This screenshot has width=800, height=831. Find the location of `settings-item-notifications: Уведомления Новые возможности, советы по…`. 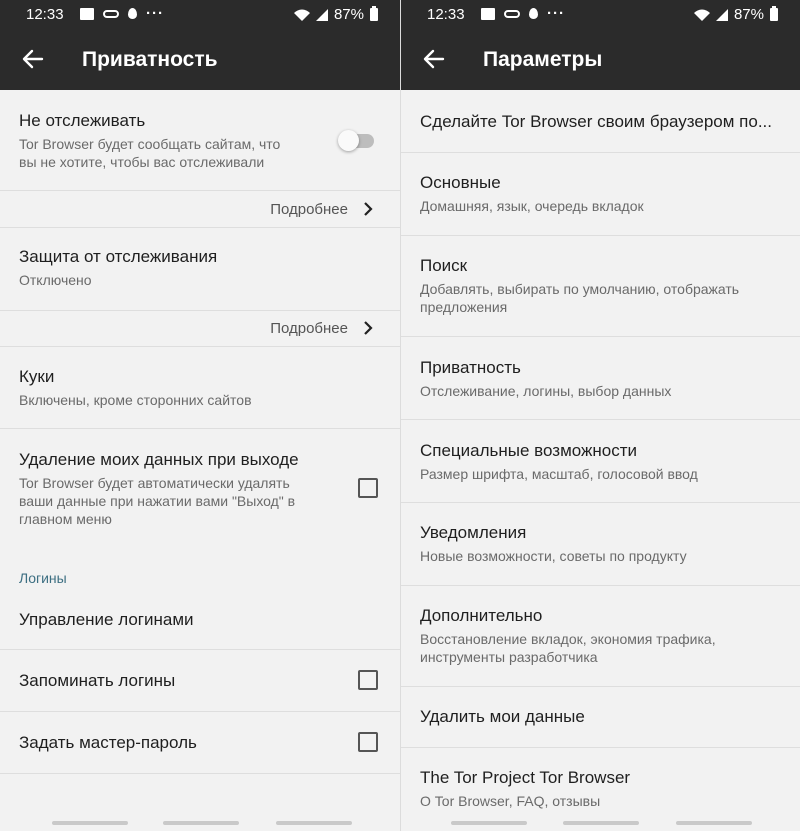

settings-item-notifications: Уведомления Новые возможности, советы по… is located at coordinates (600, 544).